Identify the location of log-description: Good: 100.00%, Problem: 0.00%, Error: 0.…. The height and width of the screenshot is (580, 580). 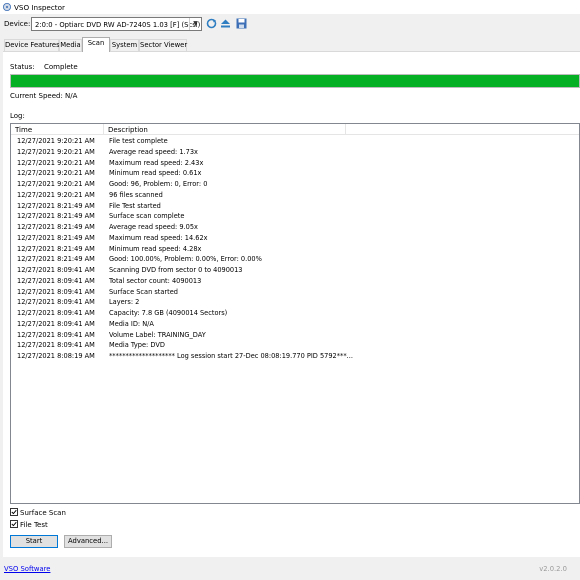
(185, 259).